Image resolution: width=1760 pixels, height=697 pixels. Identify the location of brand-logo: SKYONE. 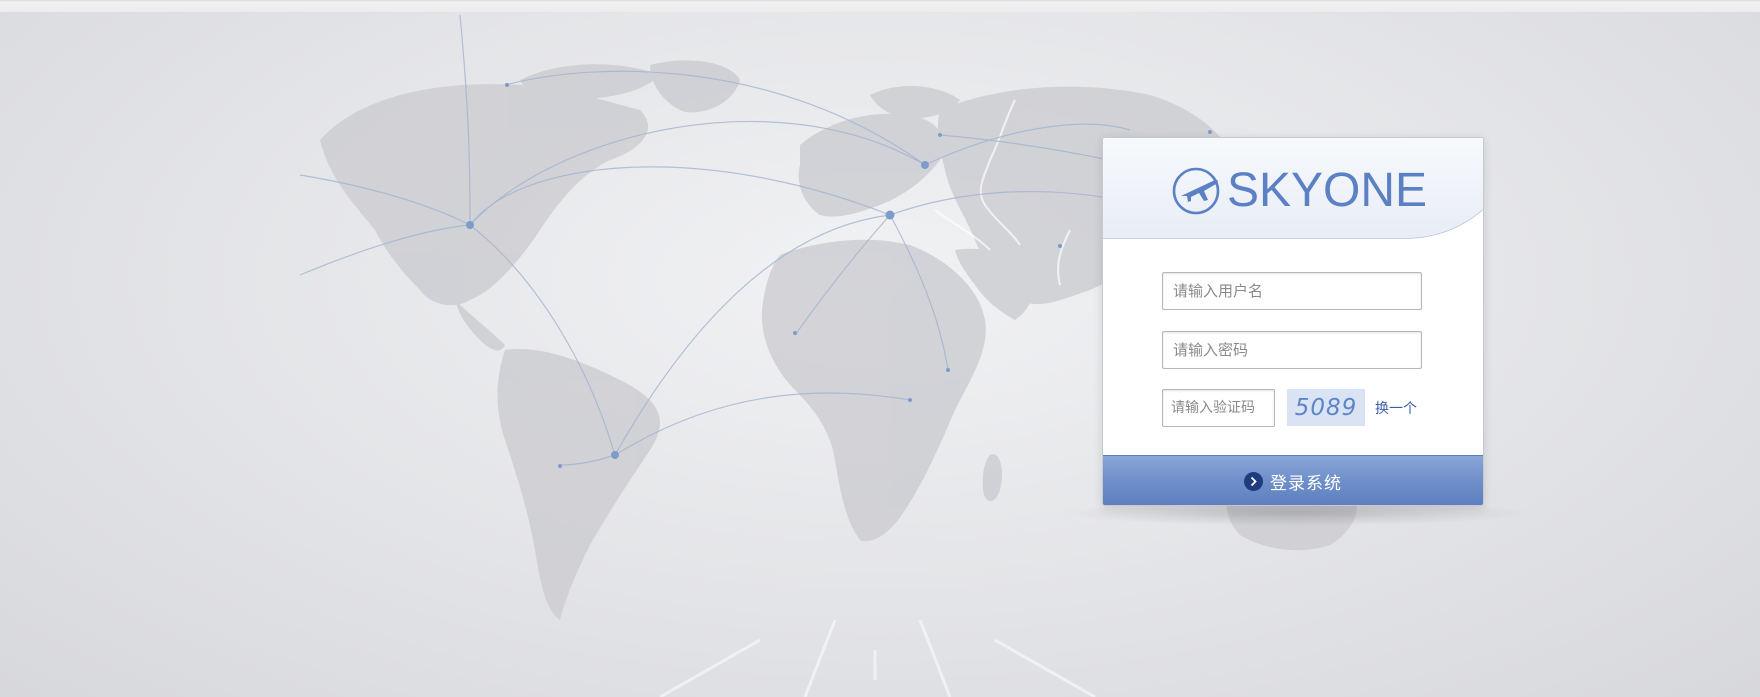
(1299, 191).